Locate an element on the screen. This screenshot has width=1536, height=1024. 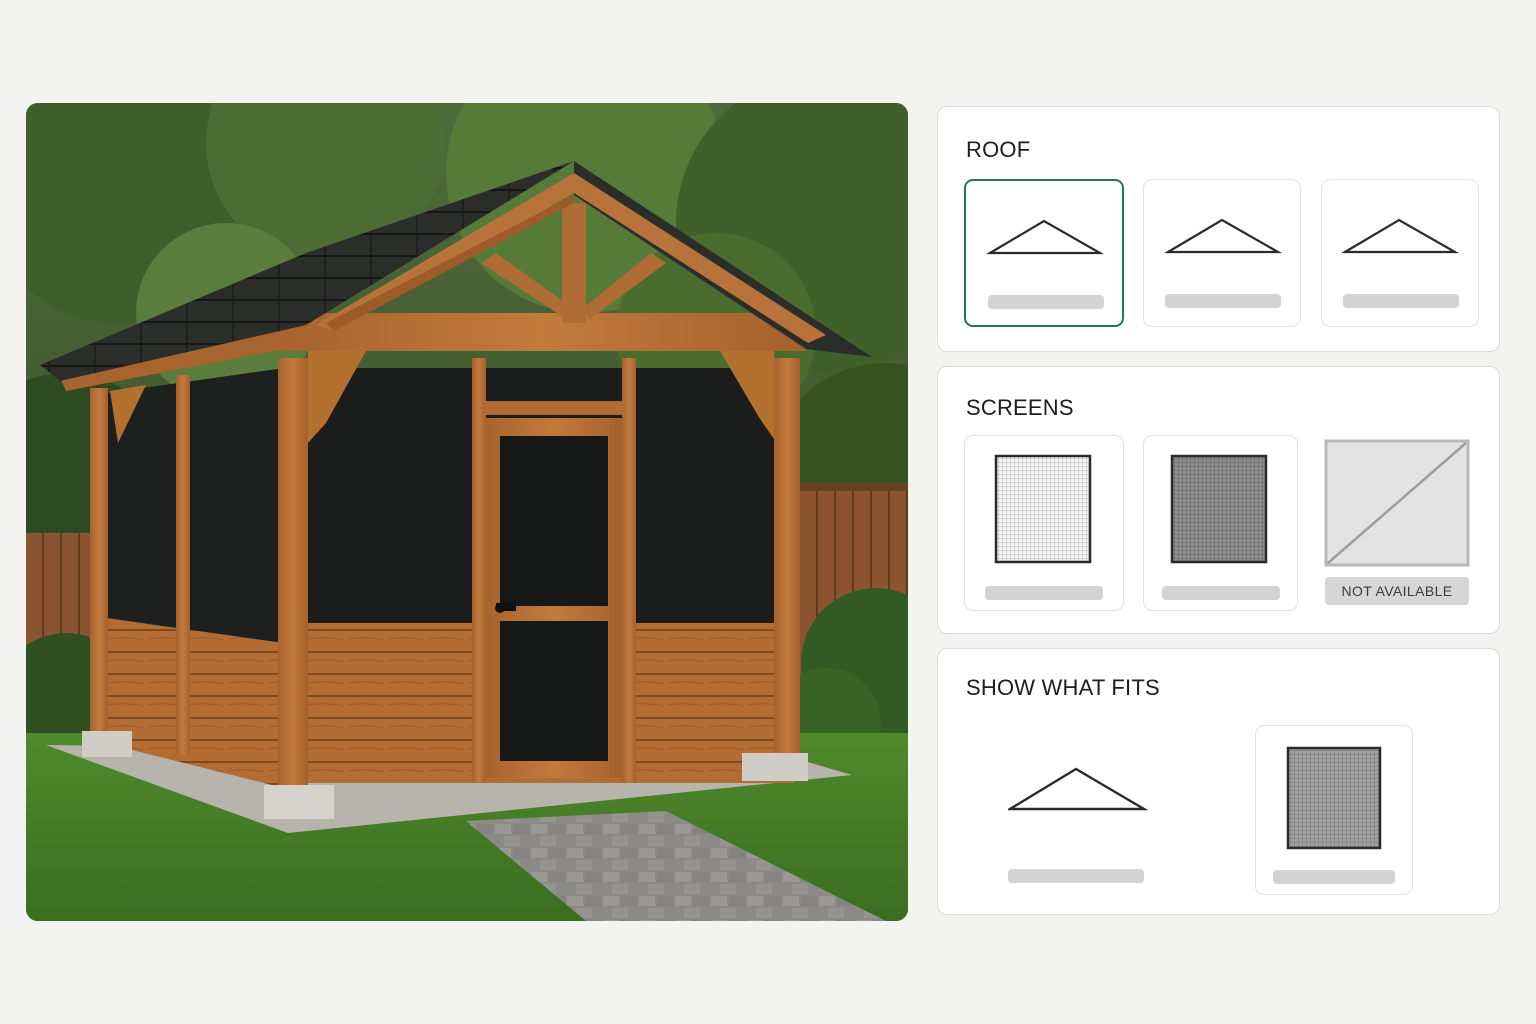
screen-option-light-label-placeholder is located at coordinates (1044, 593).